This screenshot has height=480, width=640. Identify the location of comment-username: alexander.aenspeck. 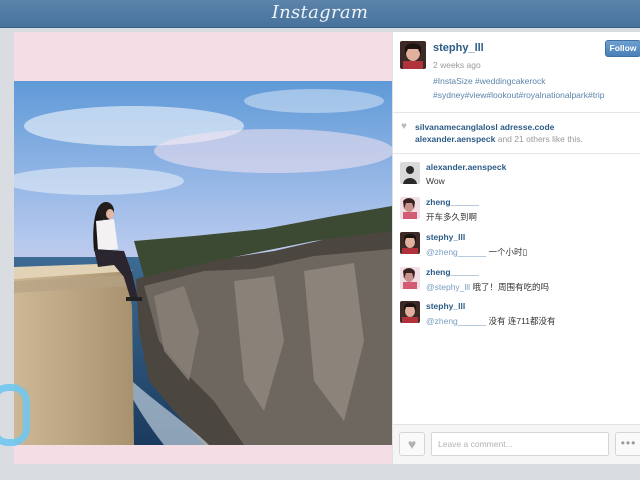
(466, 167).